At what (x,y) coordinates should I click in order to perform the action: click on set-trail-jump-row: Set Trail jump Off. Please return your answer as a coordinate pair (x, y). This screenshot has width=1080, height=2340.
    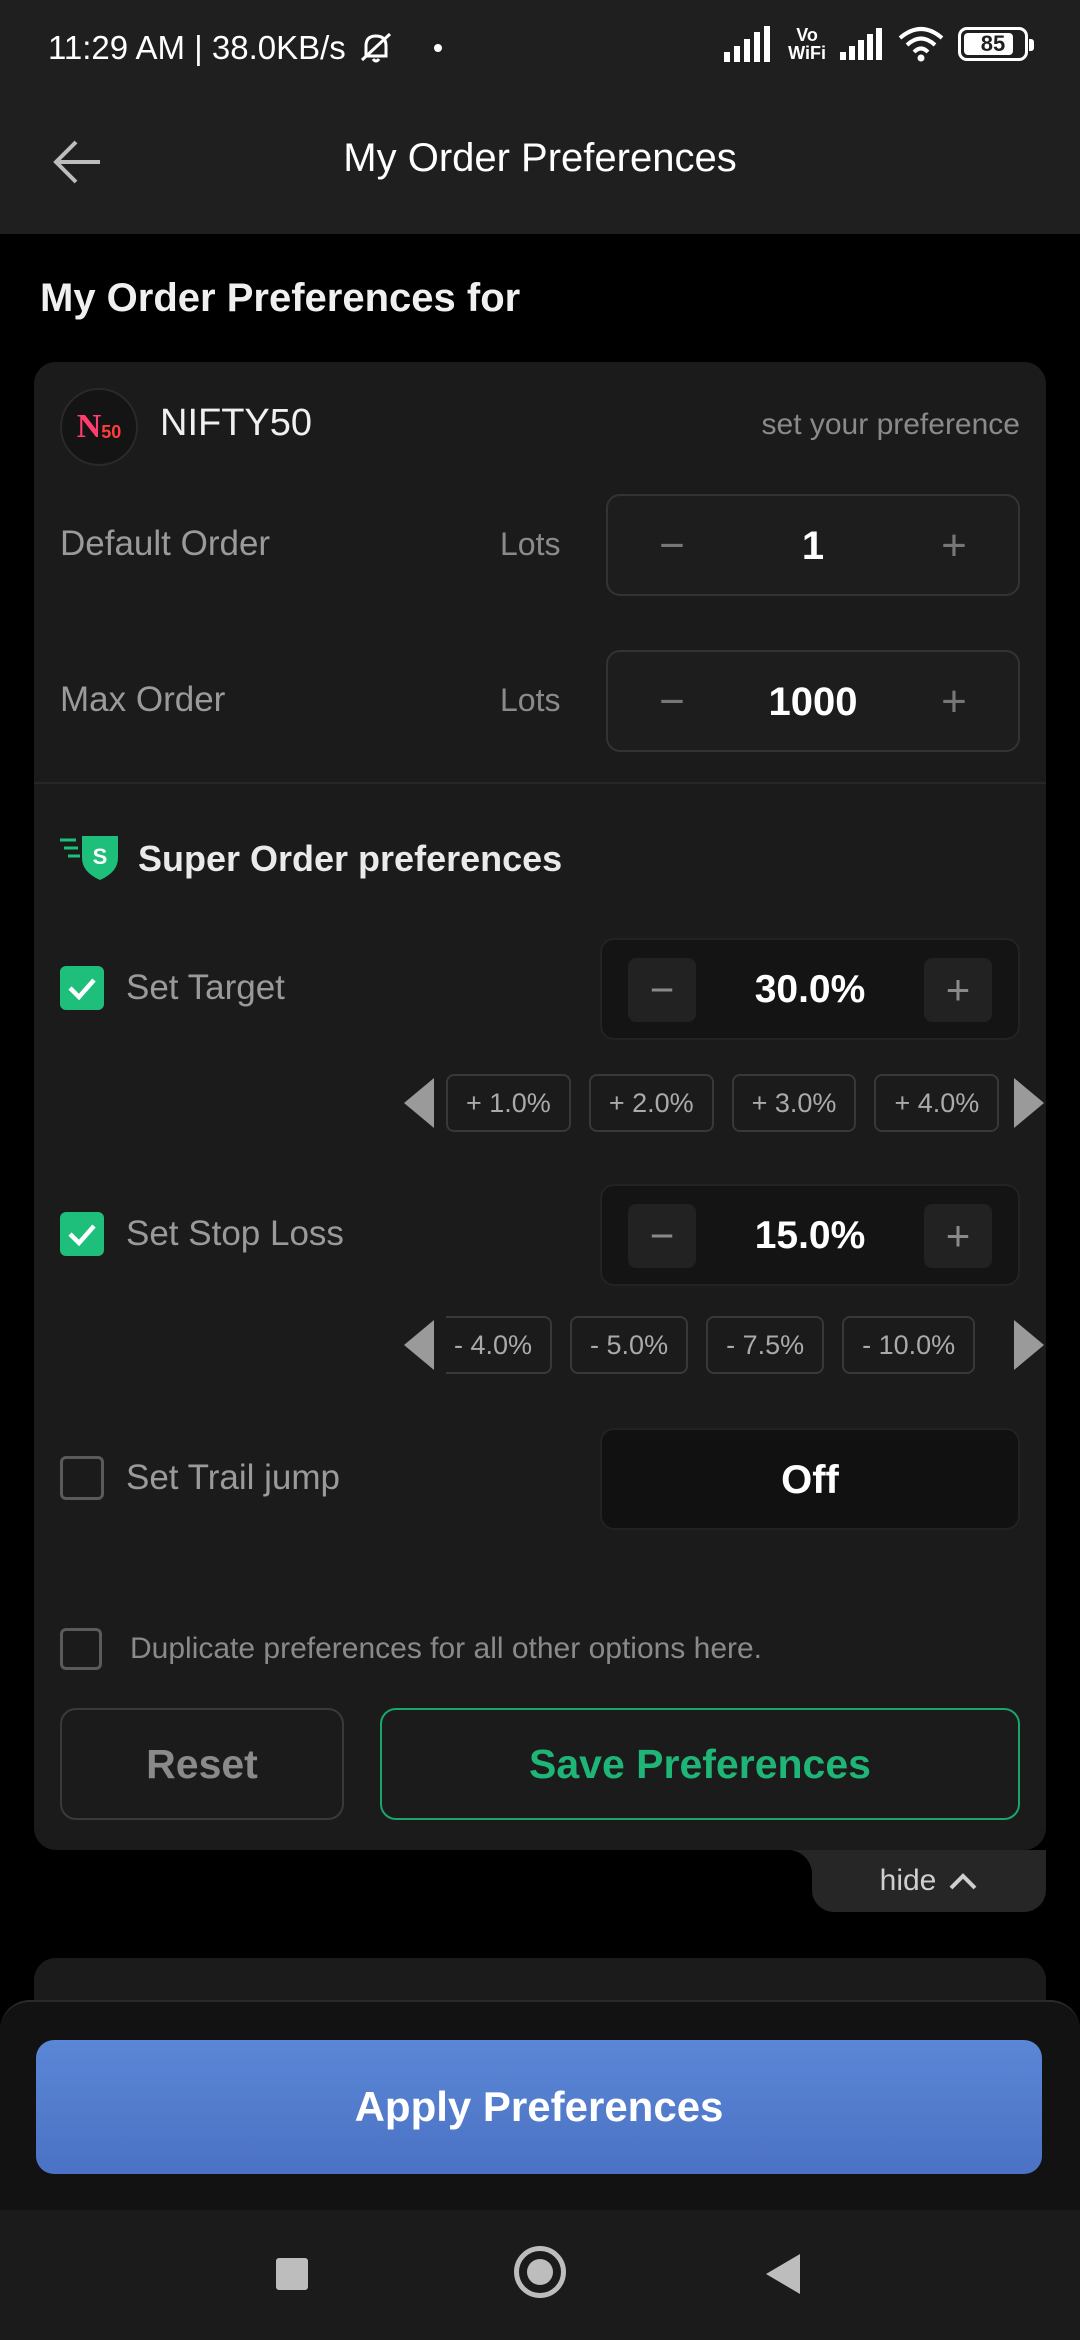
    Looking at the image, I should click on (540, 1480).